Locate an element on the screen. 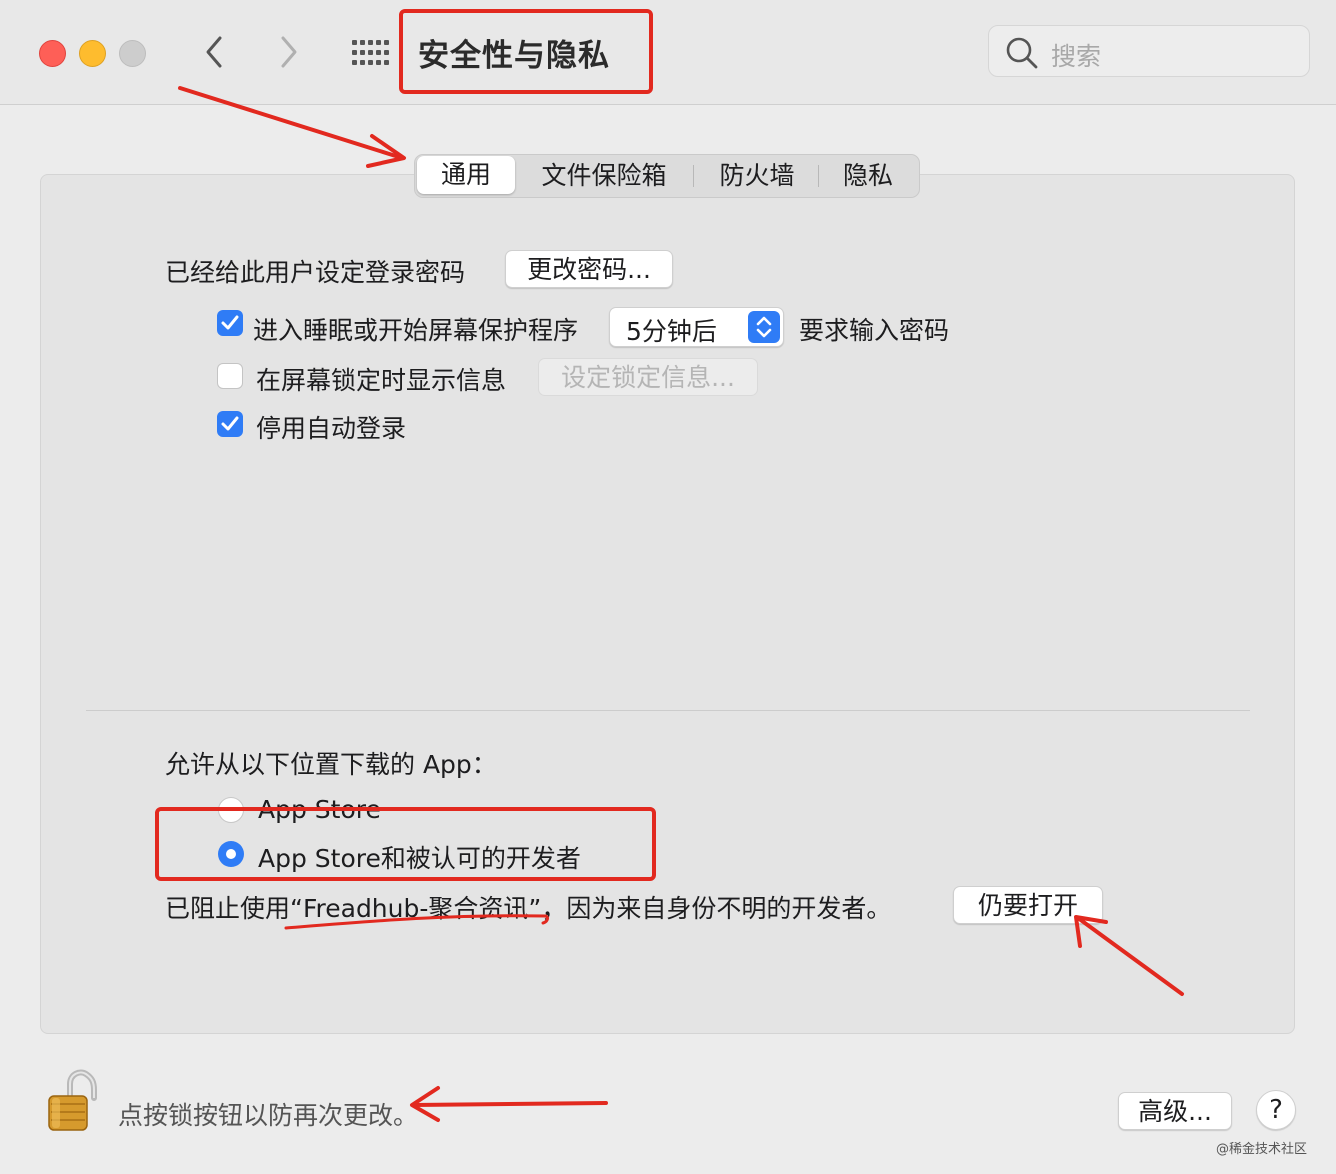 The image size is (1336, 1174). radio-app-store is located at coordinates (231, 810).